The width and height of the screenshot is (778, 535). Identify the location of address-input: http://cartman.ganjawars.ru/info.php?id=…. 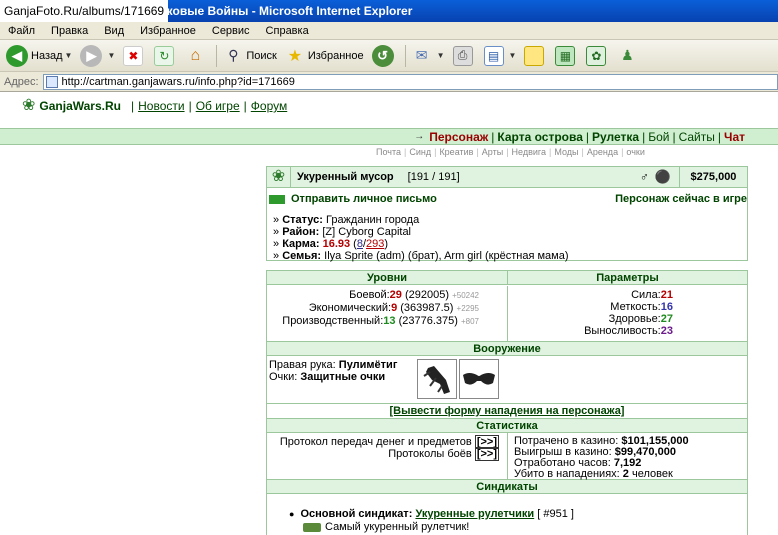
(410, 81).